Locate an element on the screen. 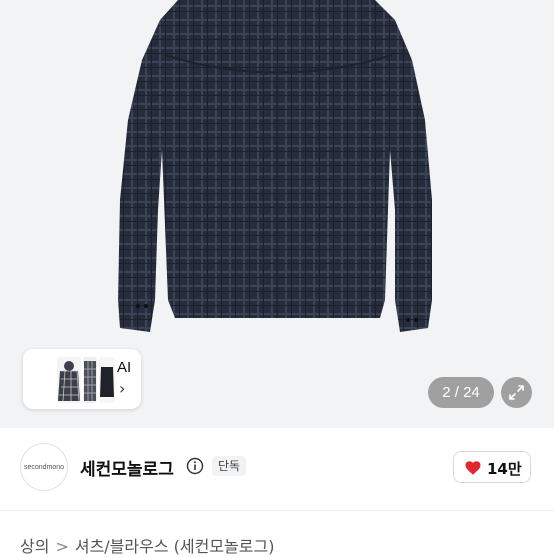  shop-logo: secondmono is located at coordinates (44, 467).